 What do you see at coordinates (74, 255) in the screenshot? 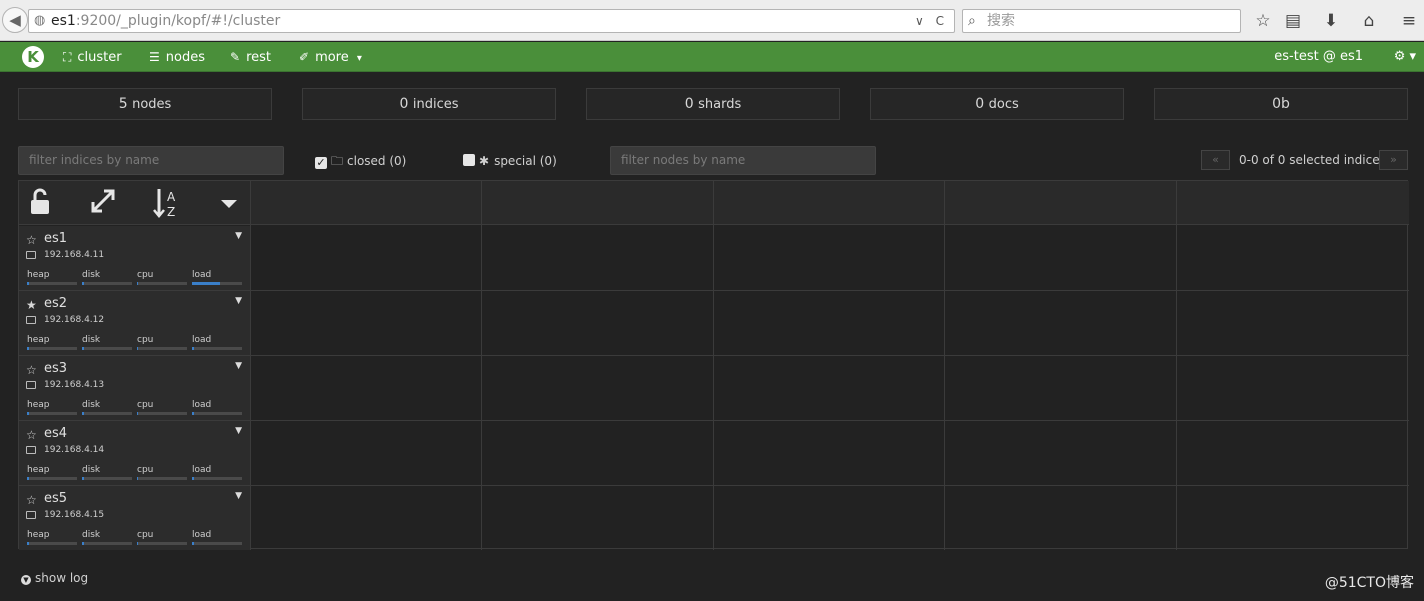
I see `node-ip: 192.168.4.11` at bounding box center [74, 255].